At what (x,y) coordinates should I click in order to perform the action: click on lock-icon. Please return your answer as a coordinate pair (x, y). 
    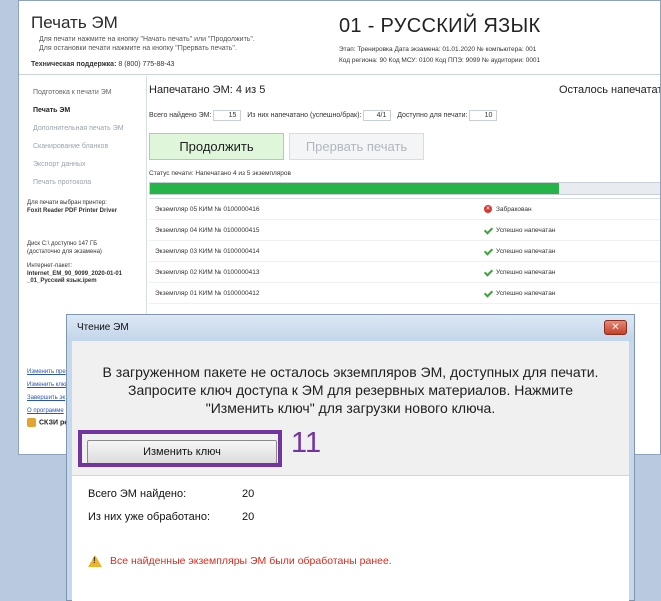
    Looking at the image, I should click on (31, 422).